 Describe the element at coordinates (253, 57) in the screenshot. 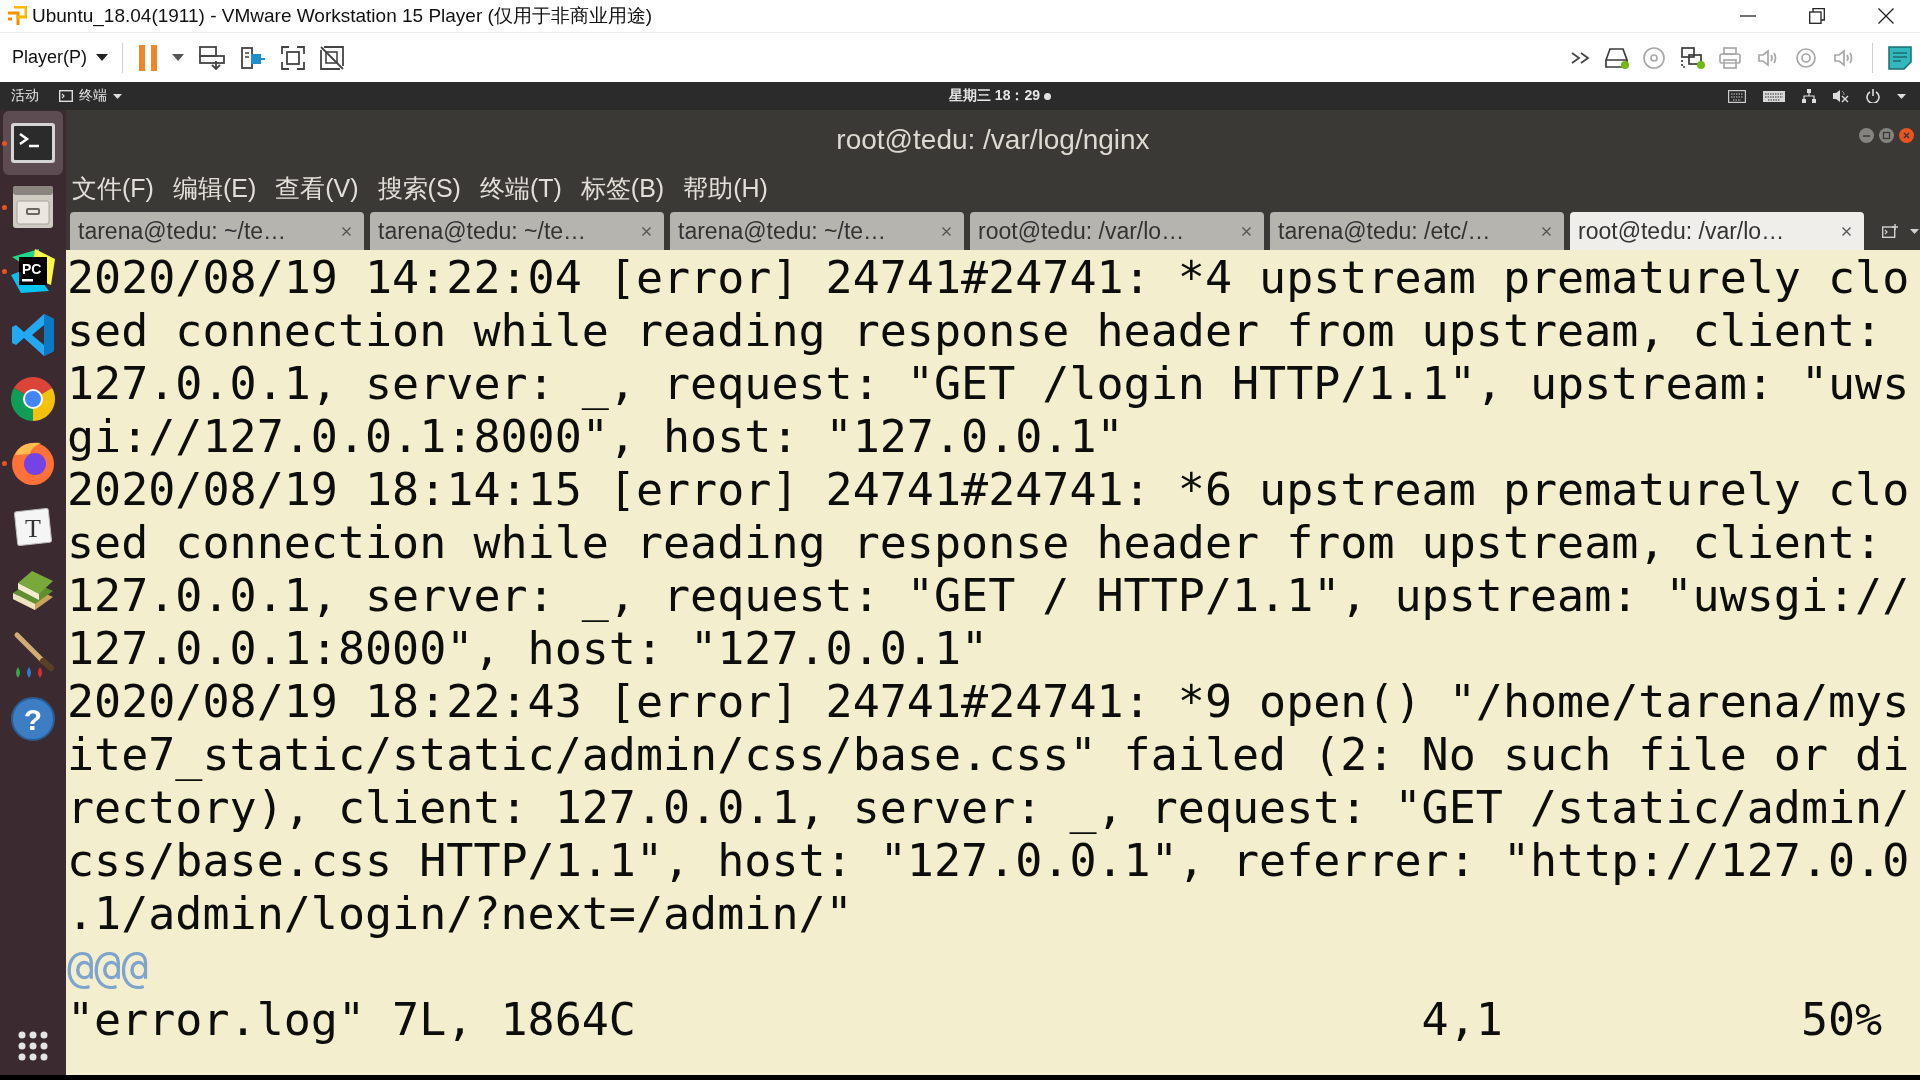

I see `plug-icon` at that location.